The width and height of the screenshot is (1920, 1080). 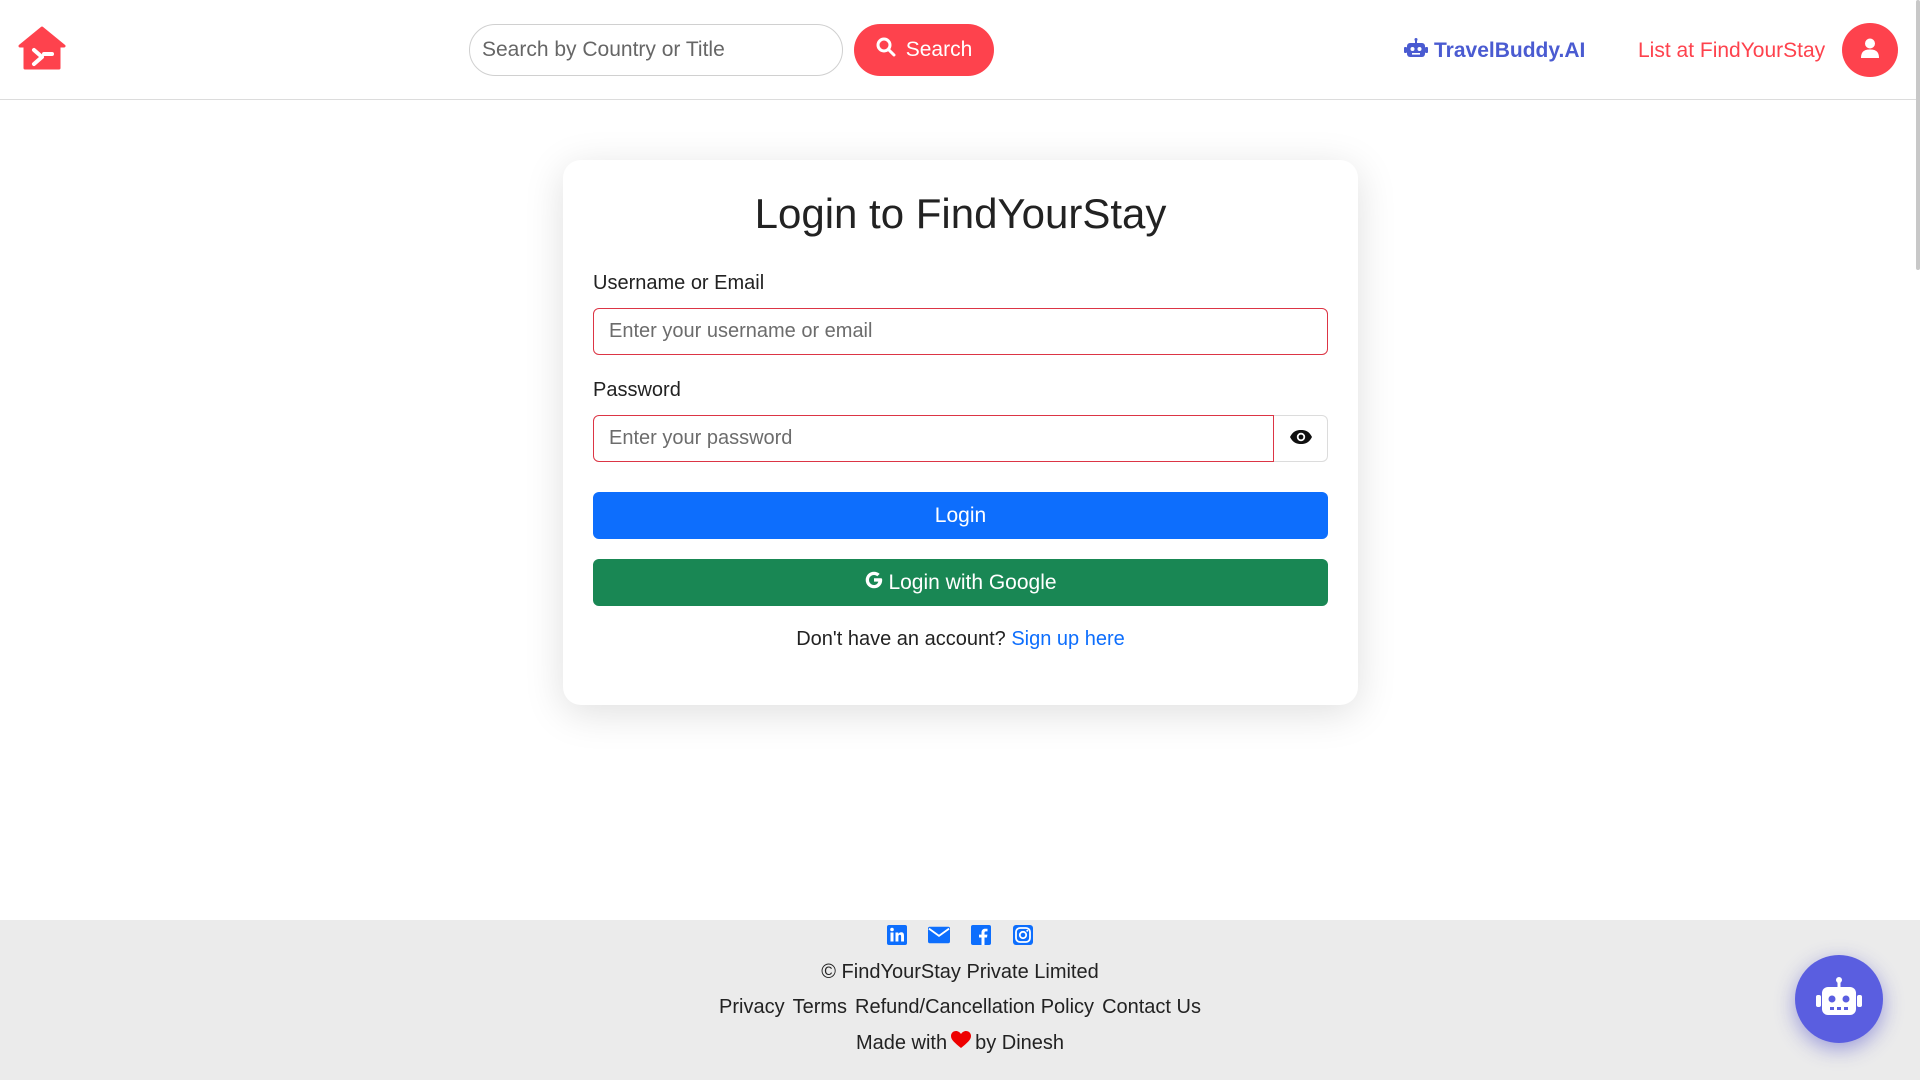 I want to click on privacy-link: Privacy, so click(x=752, y=1007).